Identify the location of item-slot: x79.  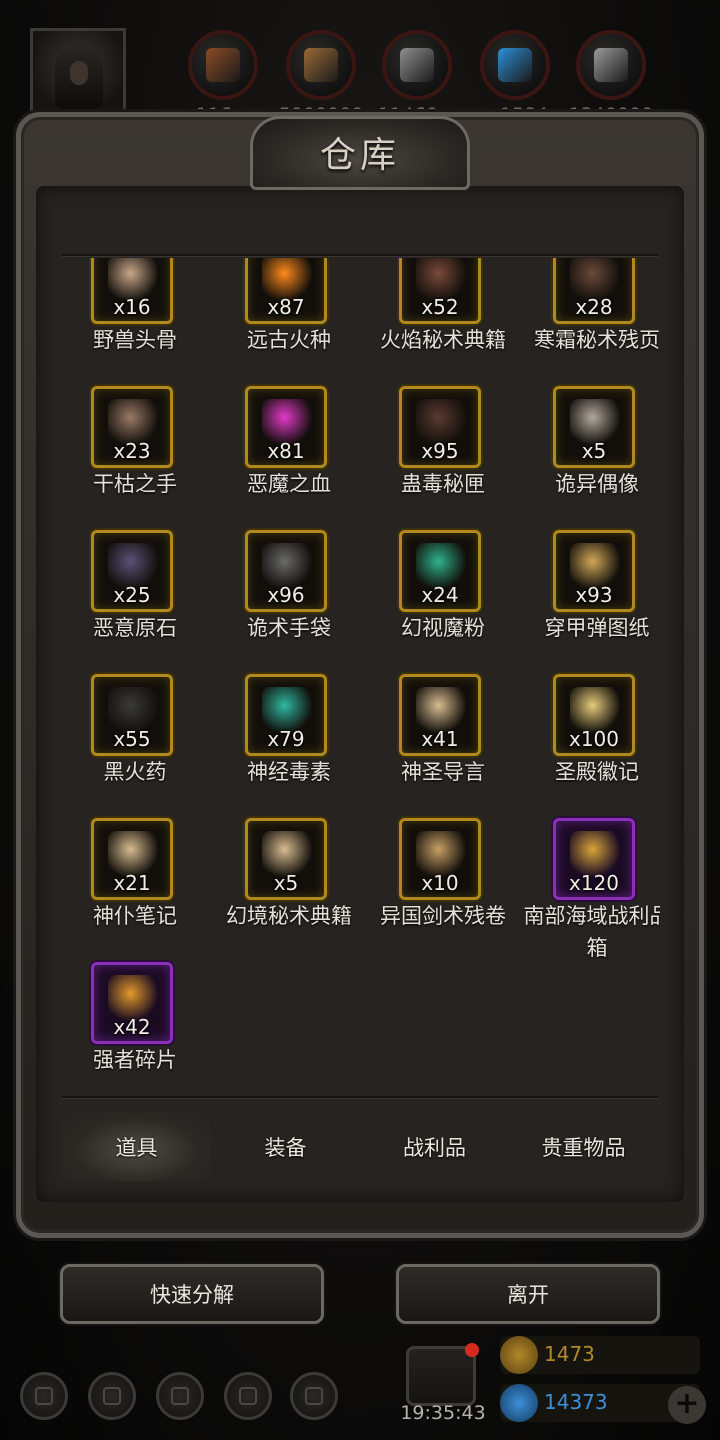
(286, 715).